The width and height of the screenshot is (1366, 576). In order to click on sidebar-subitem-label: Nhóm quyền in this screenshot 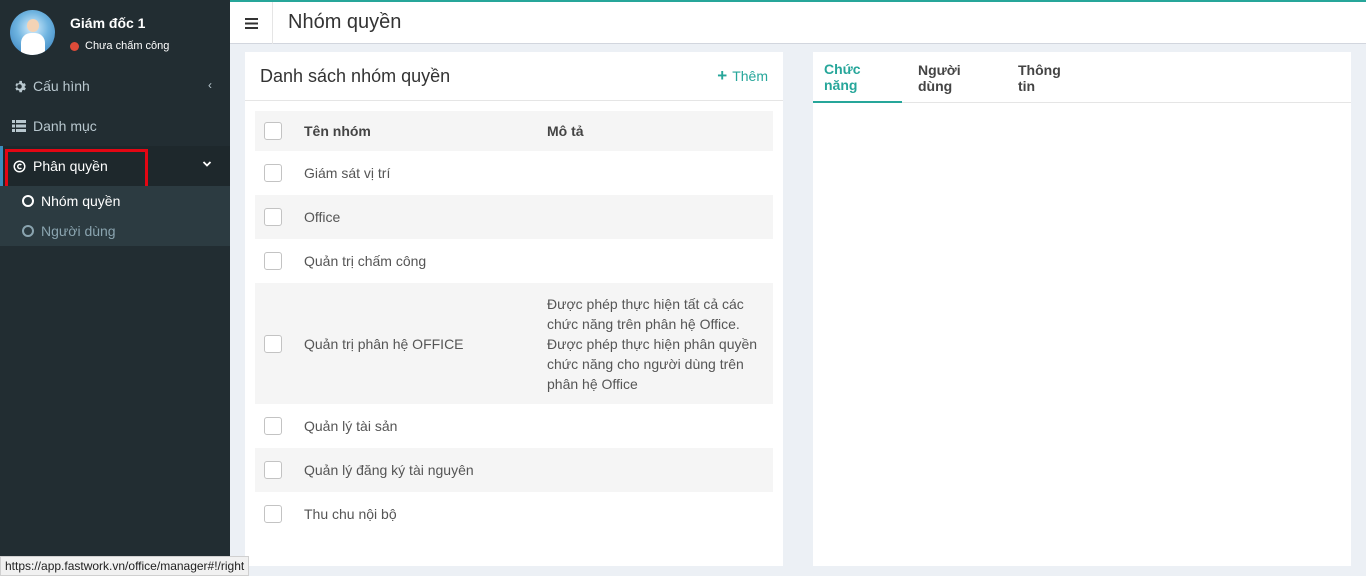, I will do `click(81, 201)`.